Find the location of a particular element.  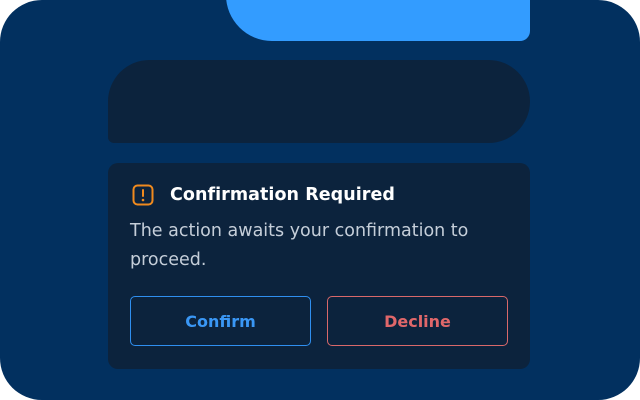

dialog-header: Confirmation Required is located at coordinates (263, 195).